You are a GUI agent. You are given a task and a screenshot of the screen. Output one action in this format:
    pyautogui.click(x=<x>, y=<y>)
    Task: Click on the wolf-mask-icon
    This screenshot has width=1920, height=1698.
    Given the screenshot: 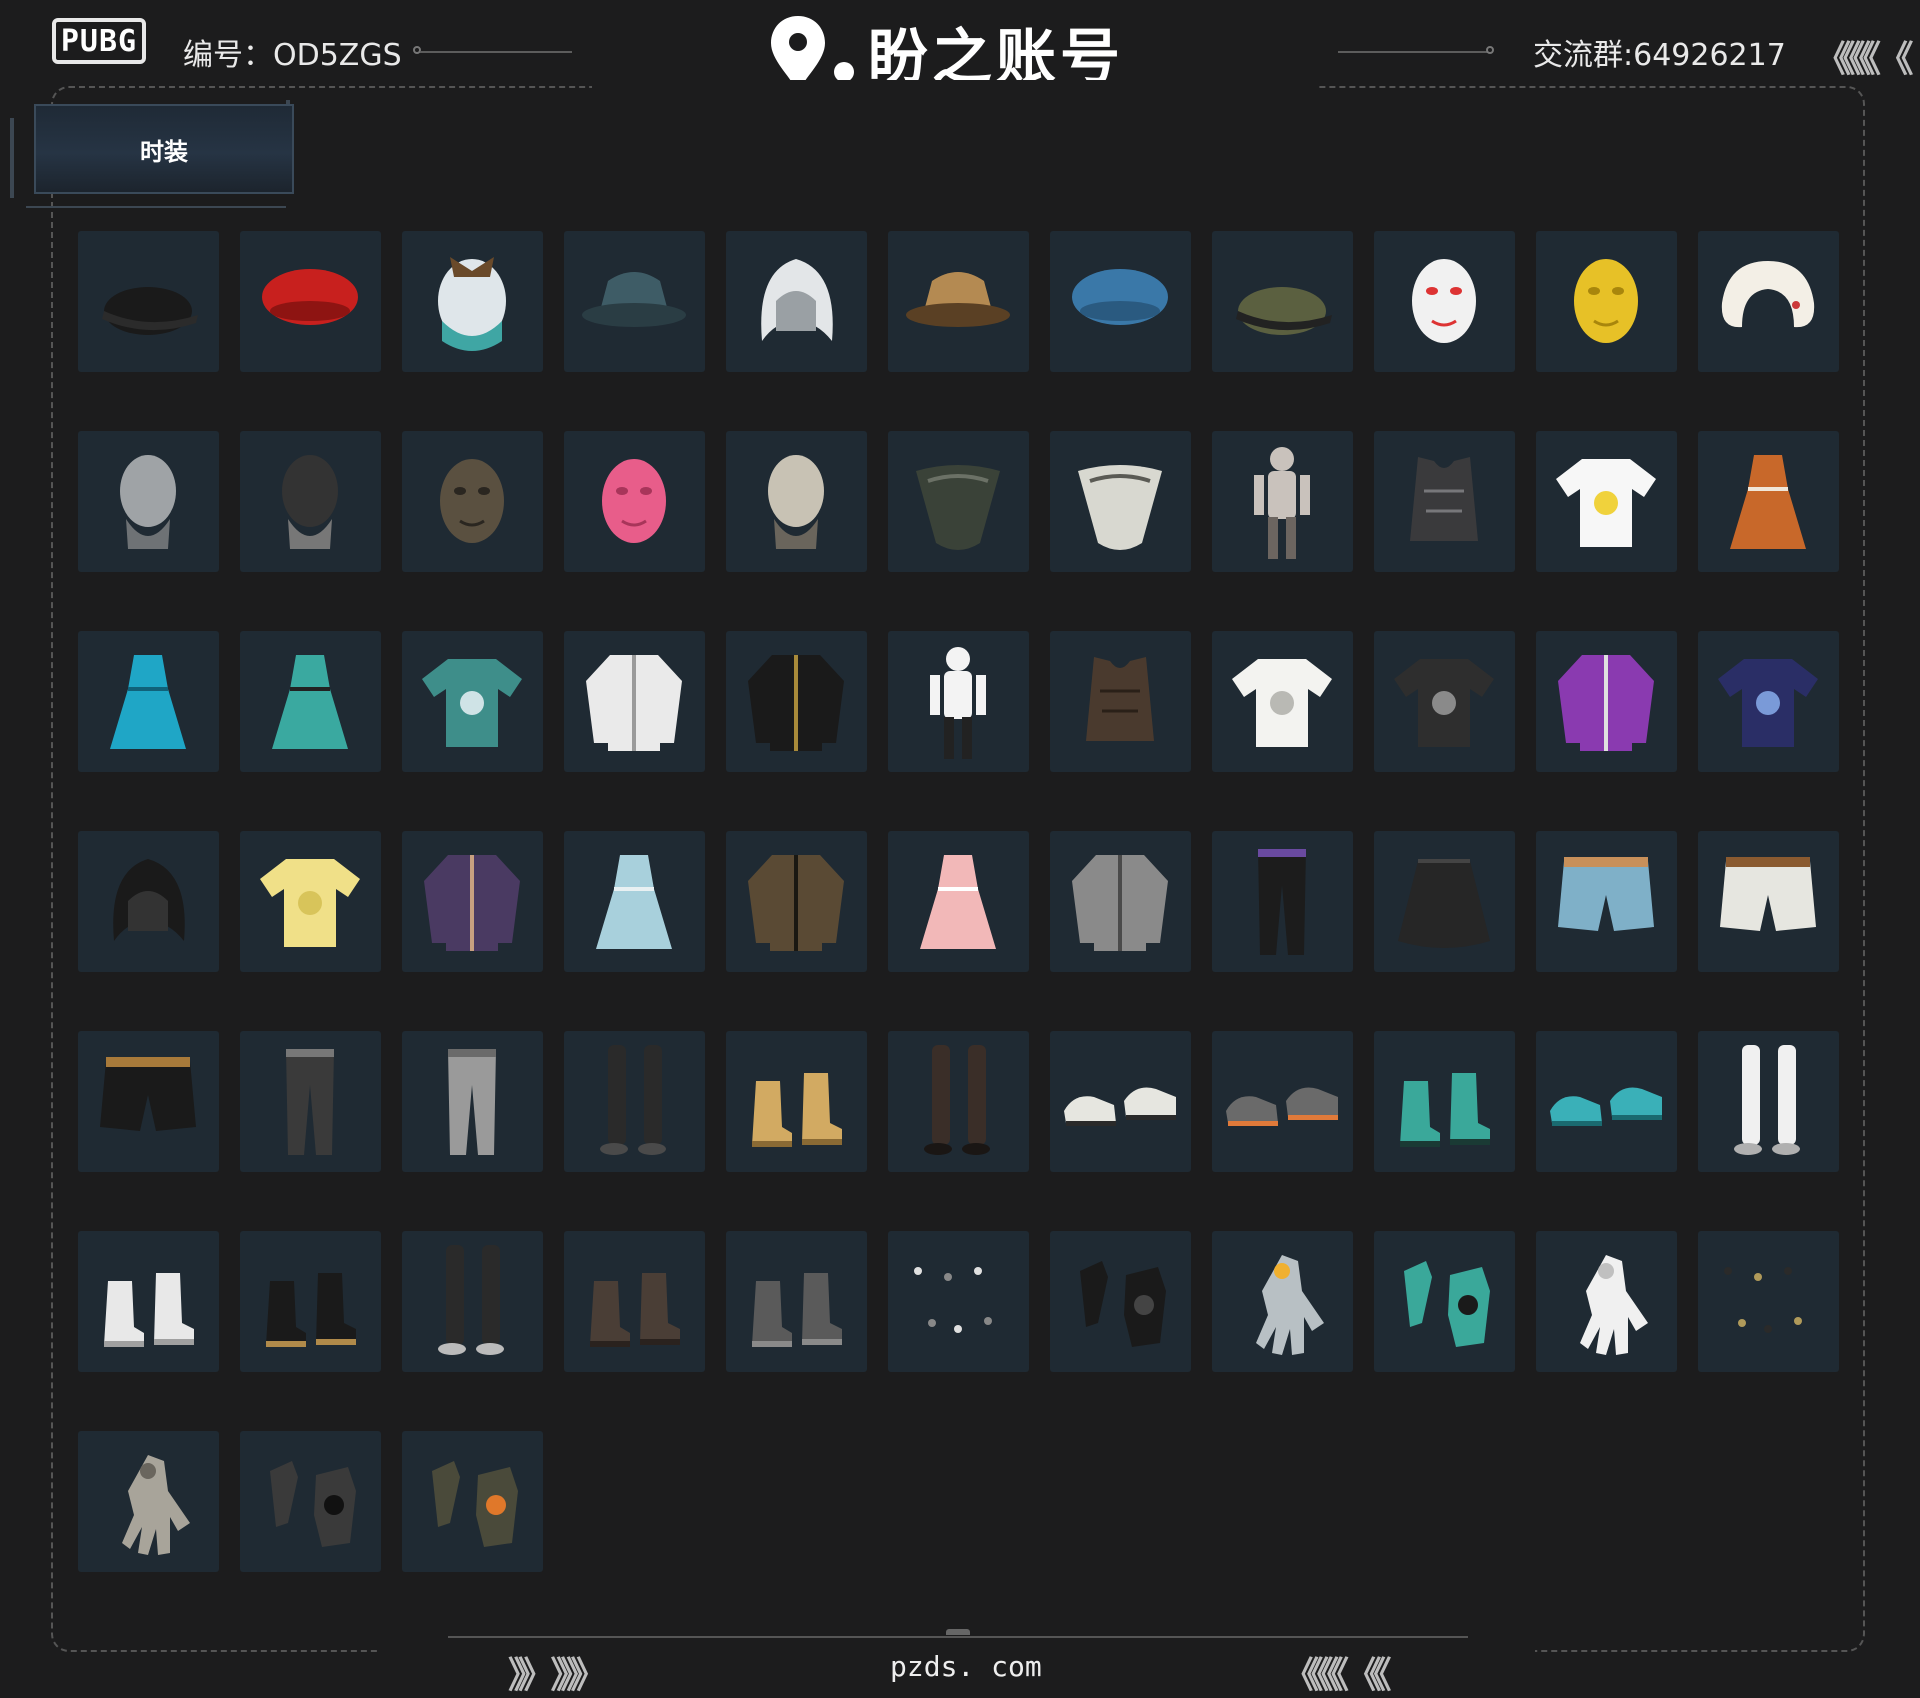 What is the action you would take?
    pyautogui.click(x=472, y=501)
    